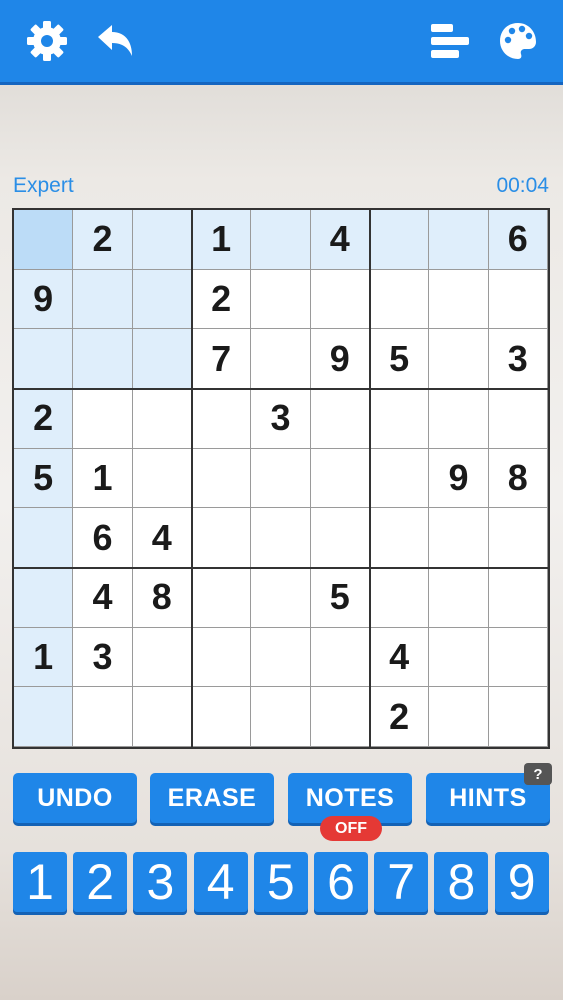  I want to click on cell-r5-c7, so click(400, 478).